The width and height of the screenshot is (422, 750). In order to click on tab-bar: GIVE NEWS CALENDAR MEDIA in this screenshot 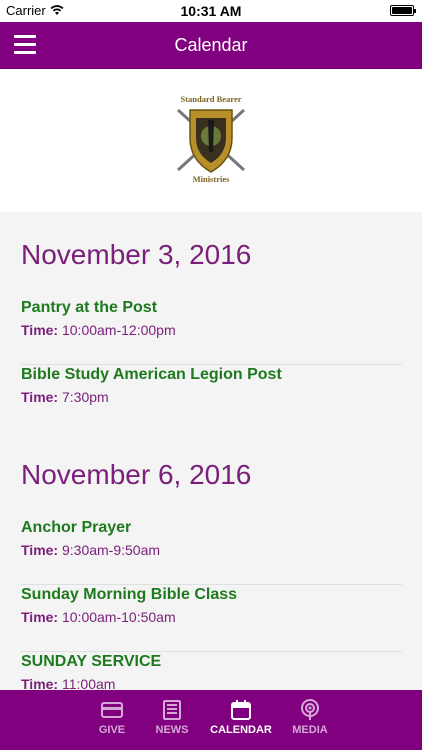, I will do `click(211, 720)`.